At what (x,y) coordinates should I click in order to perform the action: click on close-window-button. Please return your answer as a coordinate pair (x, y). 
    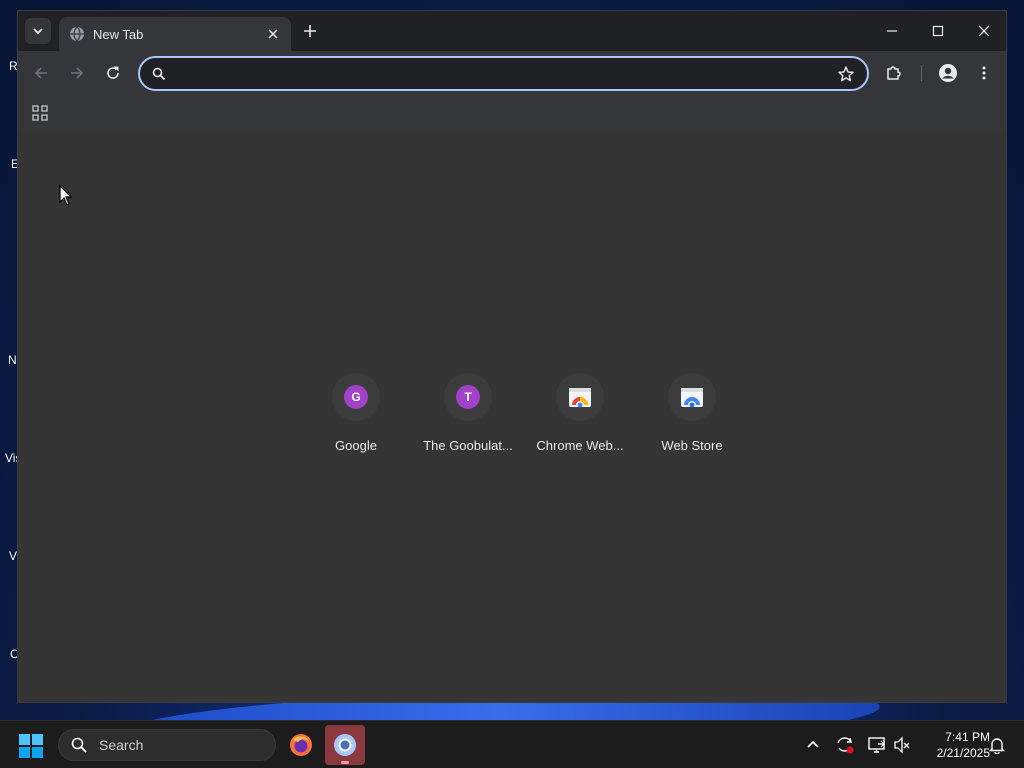
    Looking at the image, I should click on (984, 31).